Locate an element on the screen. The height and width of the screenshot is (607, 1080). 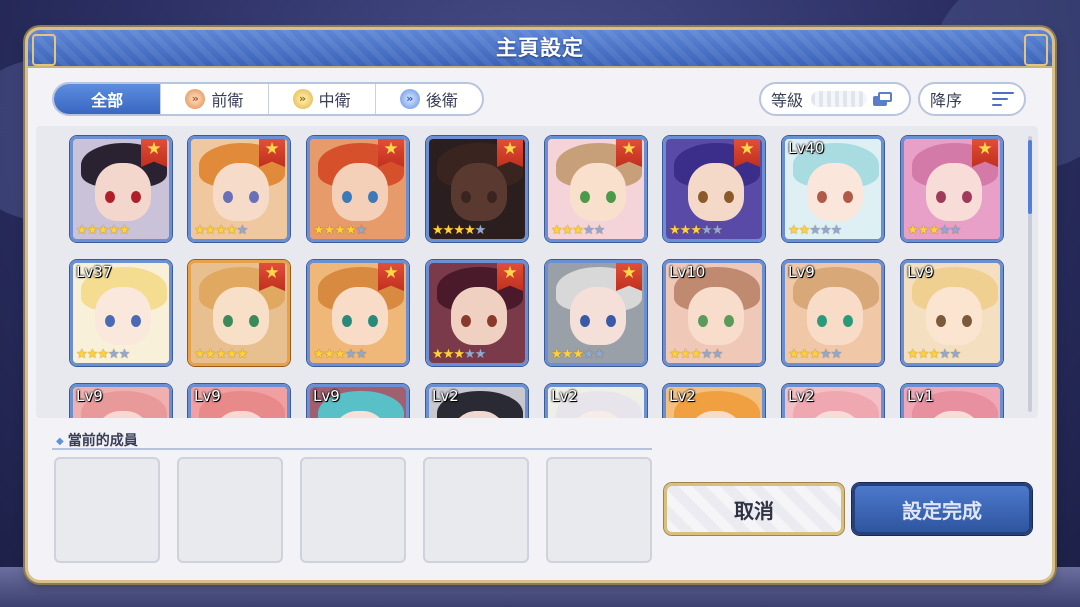
dialog-title: 主頁設定 is located at coordinates (540, 48).